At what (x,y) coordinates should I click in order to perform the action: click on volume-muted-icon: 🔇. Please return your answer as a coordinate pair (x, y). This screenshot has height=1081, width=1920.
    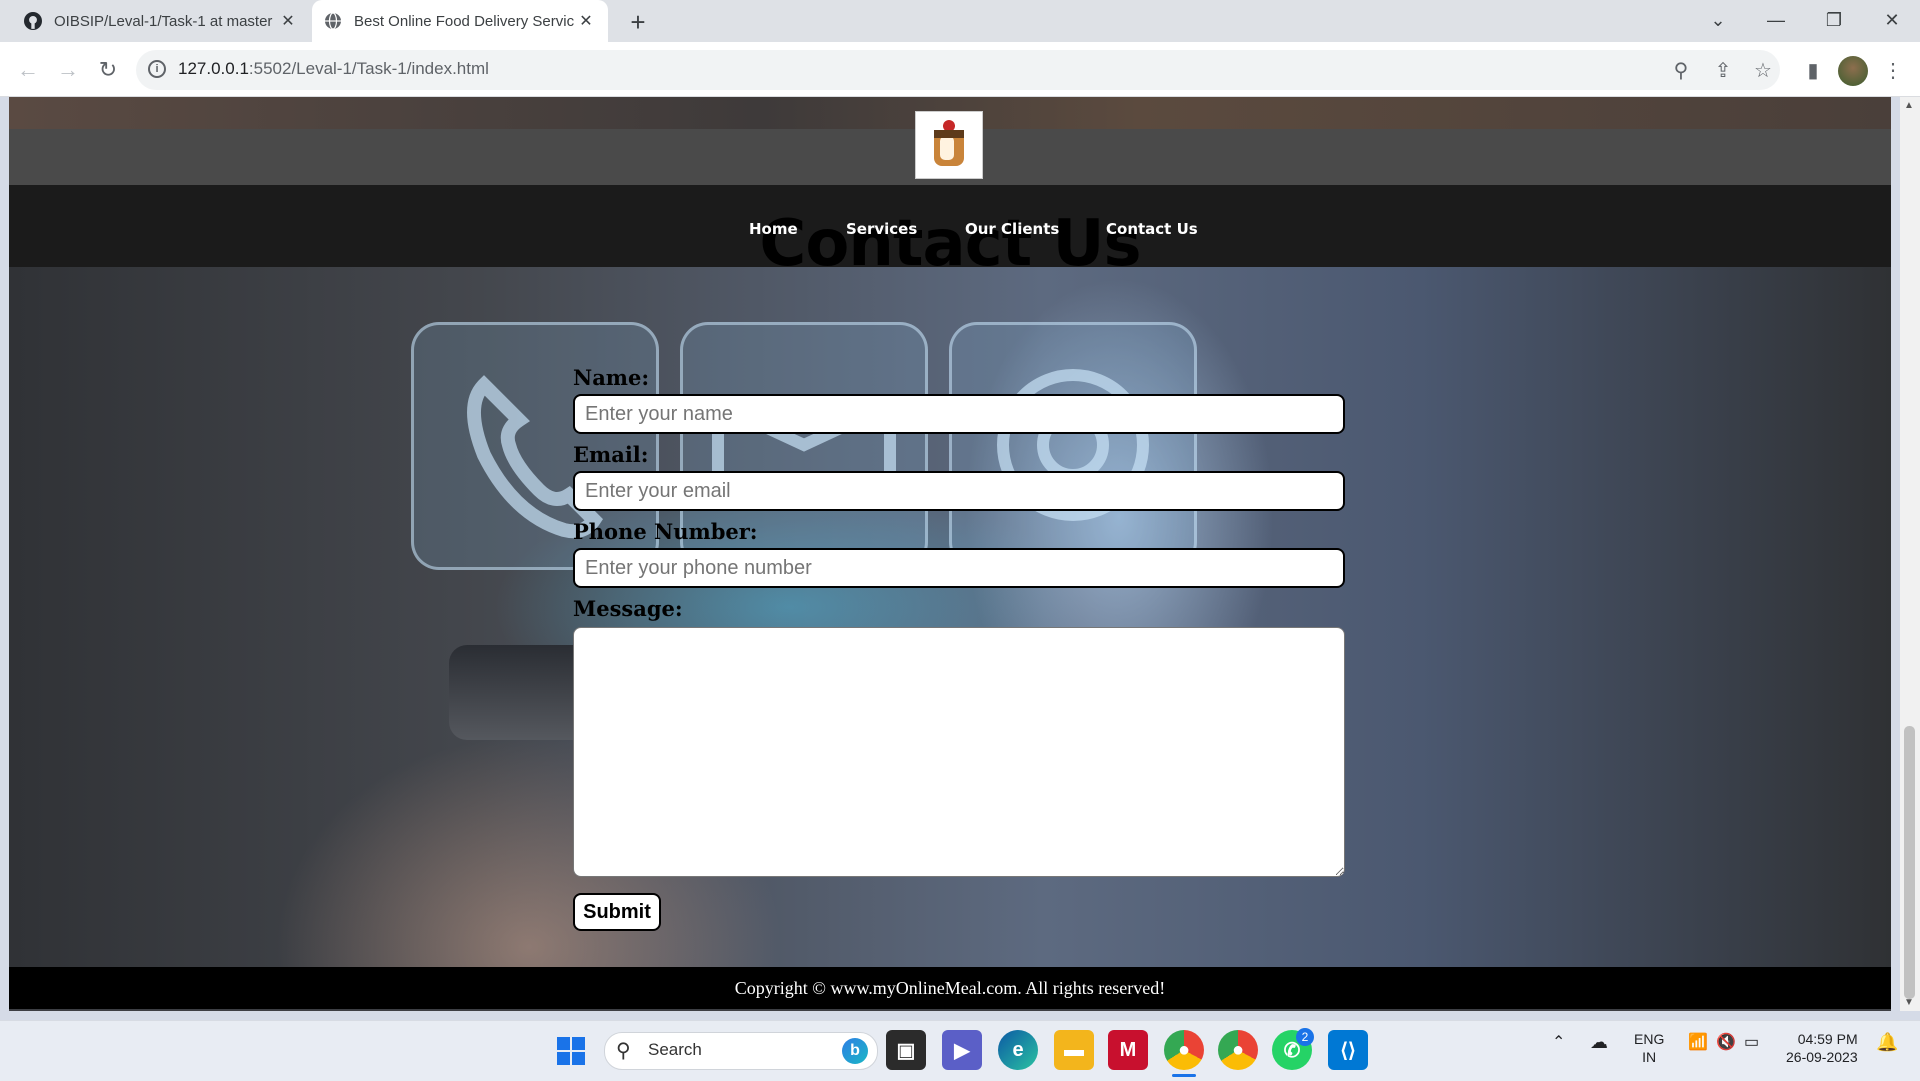
    Looking at the image, I should click on (1726, 1042).